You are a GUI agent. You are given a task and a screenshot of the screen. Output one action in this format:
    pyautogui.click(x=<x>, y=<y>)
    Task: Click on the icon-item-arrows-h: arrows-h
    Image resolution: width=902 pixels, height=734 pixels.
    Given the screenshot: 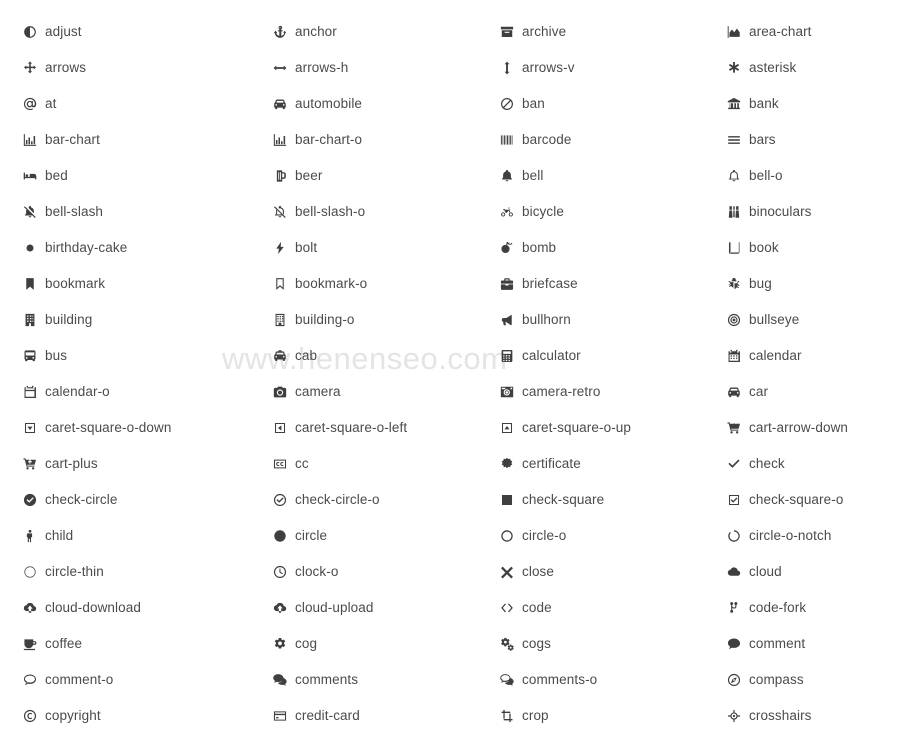 What is the action you would take?
    pyautogui.click(x=361, y=68)
    